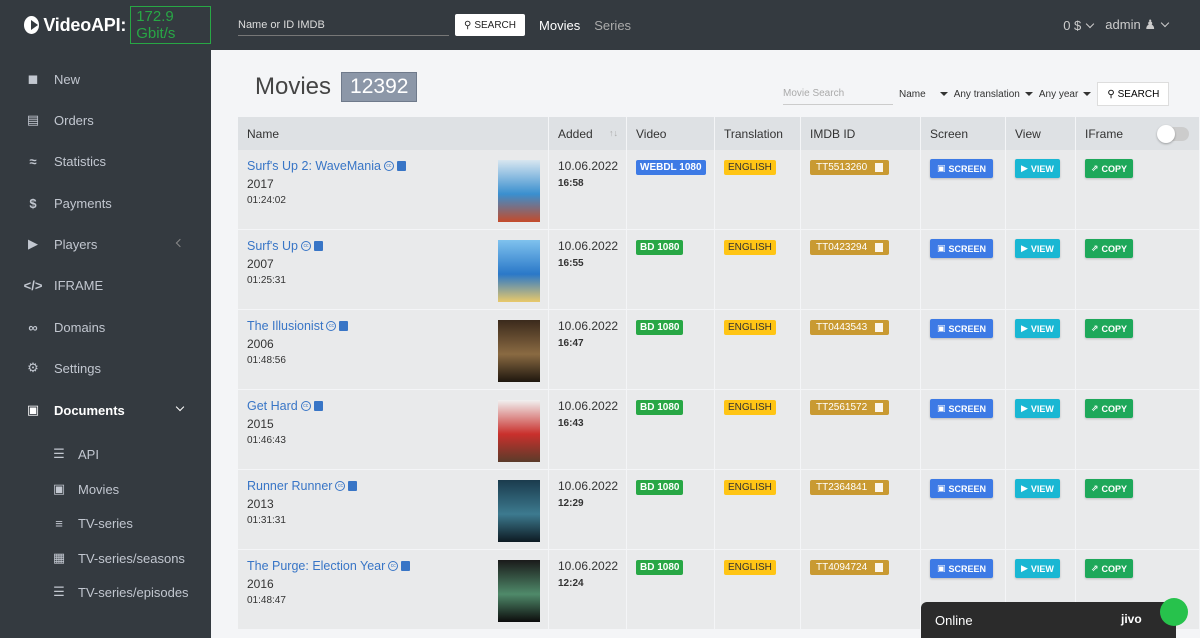 The height and width of the screenshot is (638, 1200). Describe the element at coordinates (1079, 25) in the screenshot. I see `balance-dropdown: 0 $` at that location.